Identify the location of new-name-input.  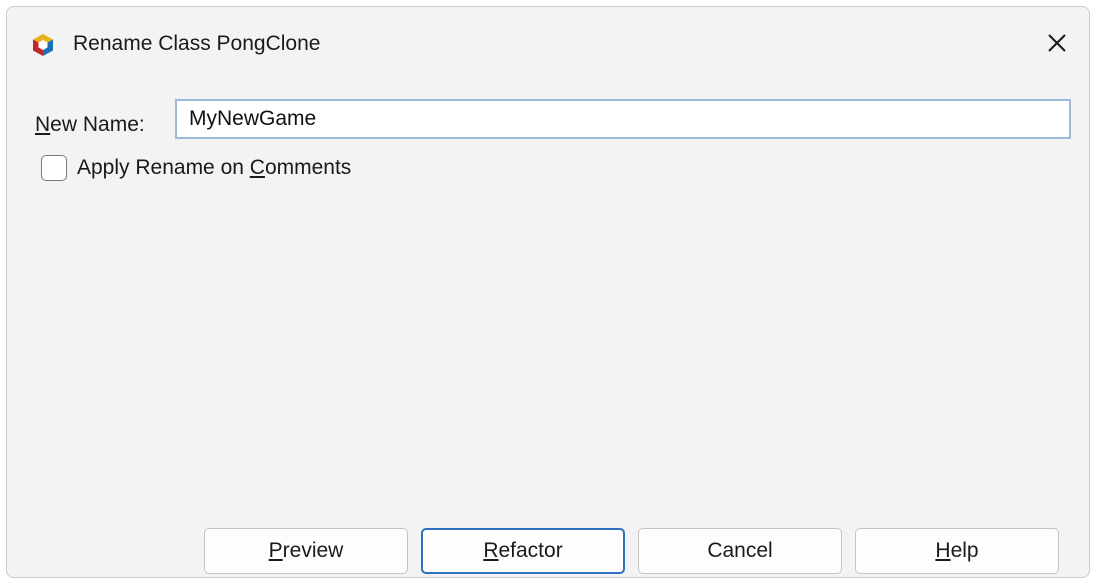
(623, 119).